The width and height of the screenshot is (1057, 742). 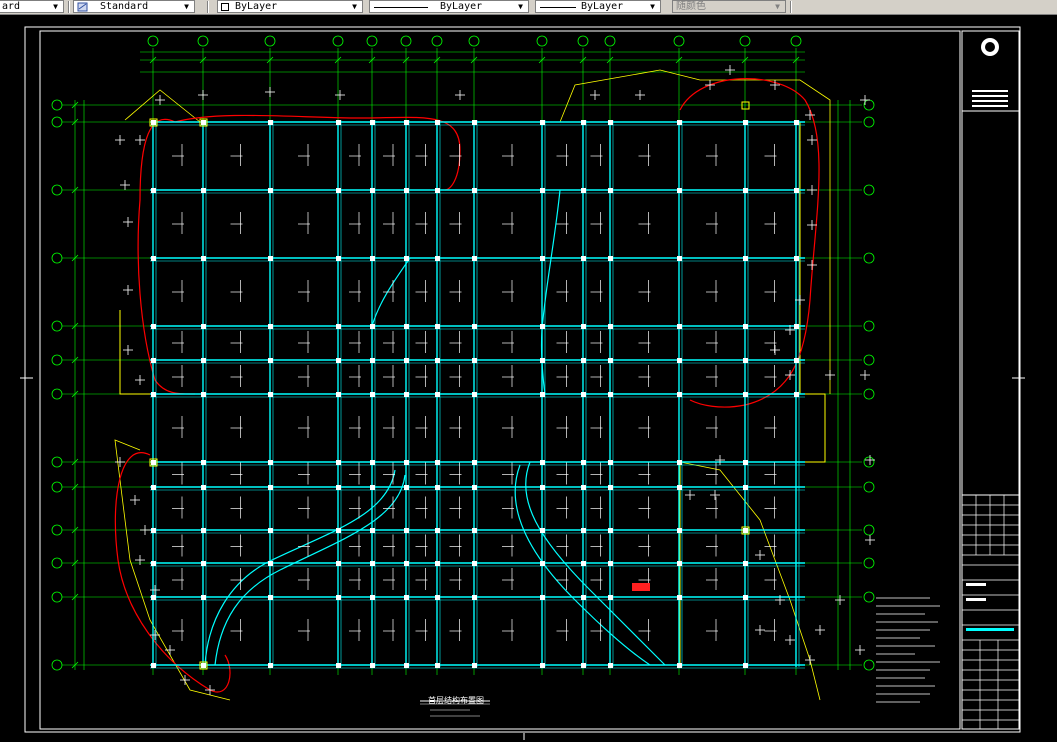 What do you see at coordinates (869, 462) in the screenshot?
I see `grid-bubble-right-D` at bounding box center [869, 462].